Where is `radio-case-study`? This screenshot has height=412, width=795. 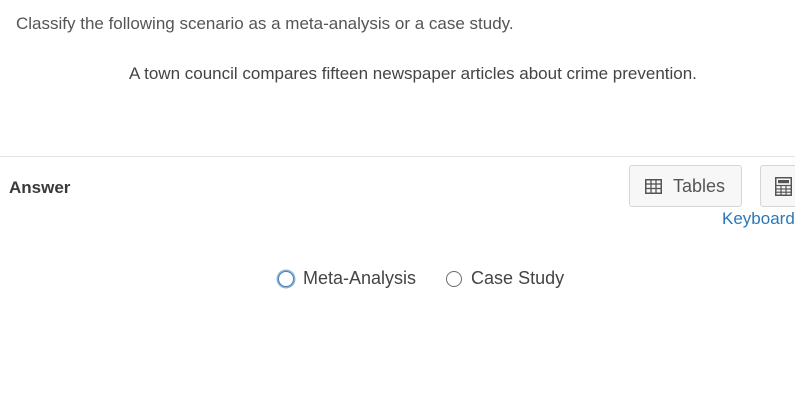 radio-case-study is located at coordinates (454, 278).